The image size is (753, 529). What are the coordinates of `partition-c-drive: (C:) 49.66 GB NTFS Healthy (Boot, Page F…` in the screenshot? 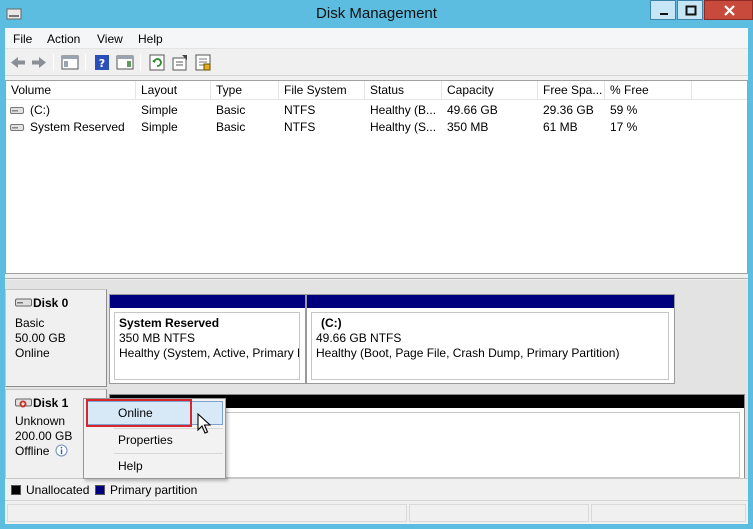 It's located at (490, 339).